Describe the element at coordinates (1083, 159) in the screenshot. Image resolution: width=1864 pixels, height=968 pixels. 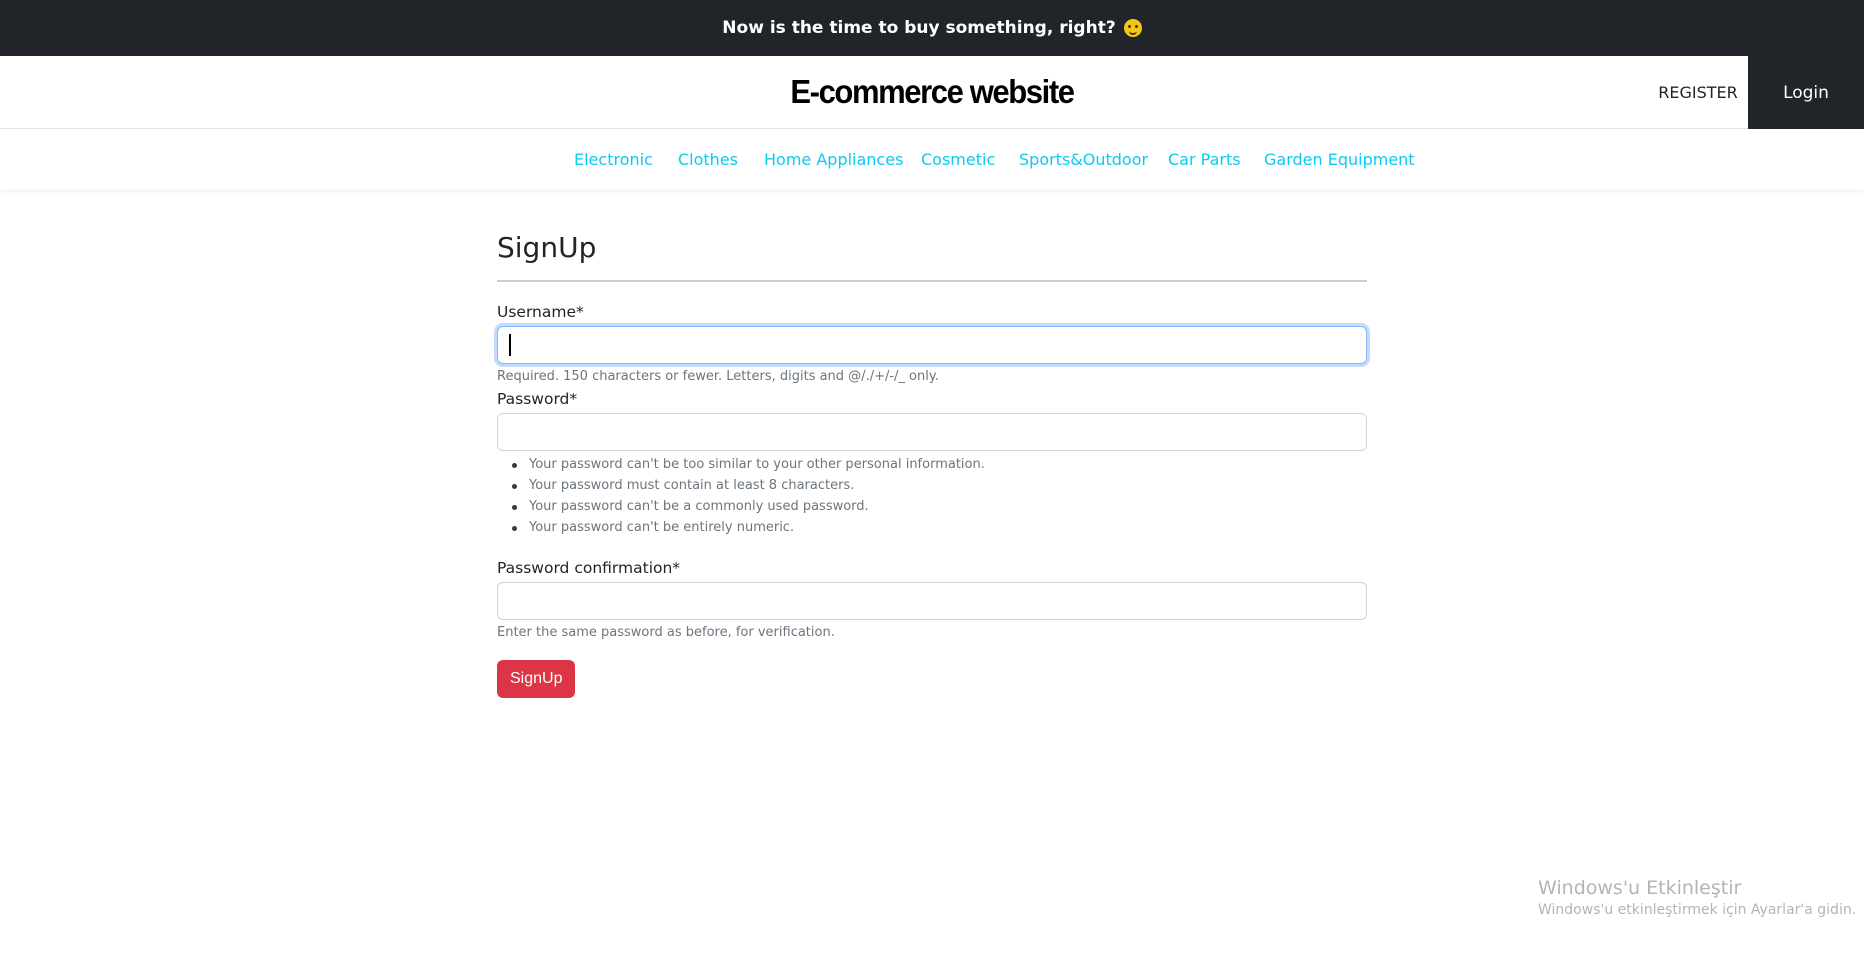
I see `category-link-sports-outdoor: Sports&Outdoor` at that location.